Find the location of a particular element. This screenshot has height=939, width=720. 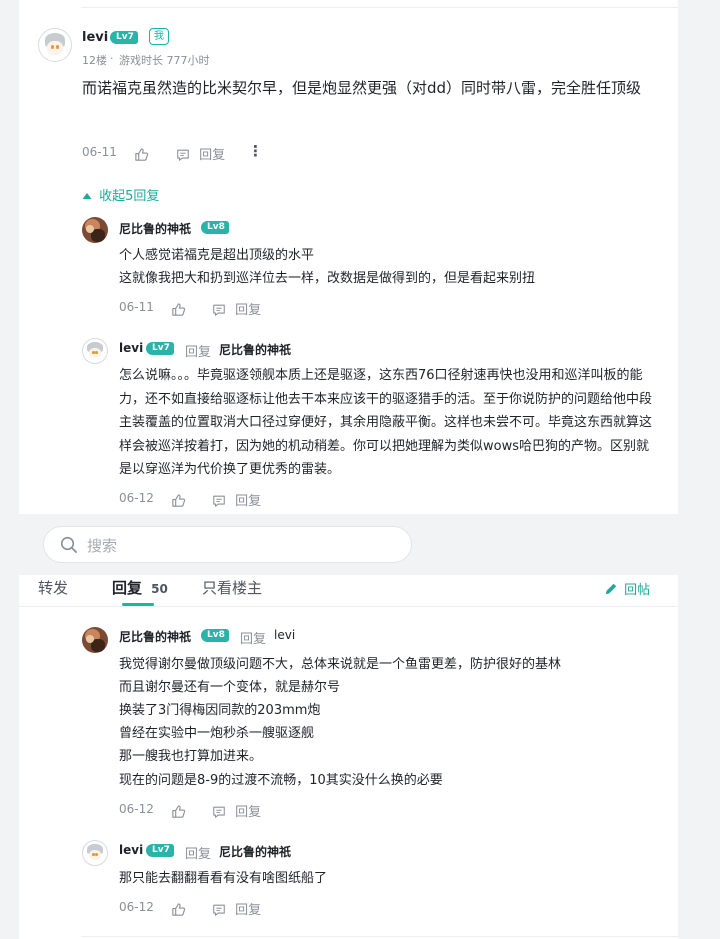

reply-to-user: levi is located at coordinates (284, 635).